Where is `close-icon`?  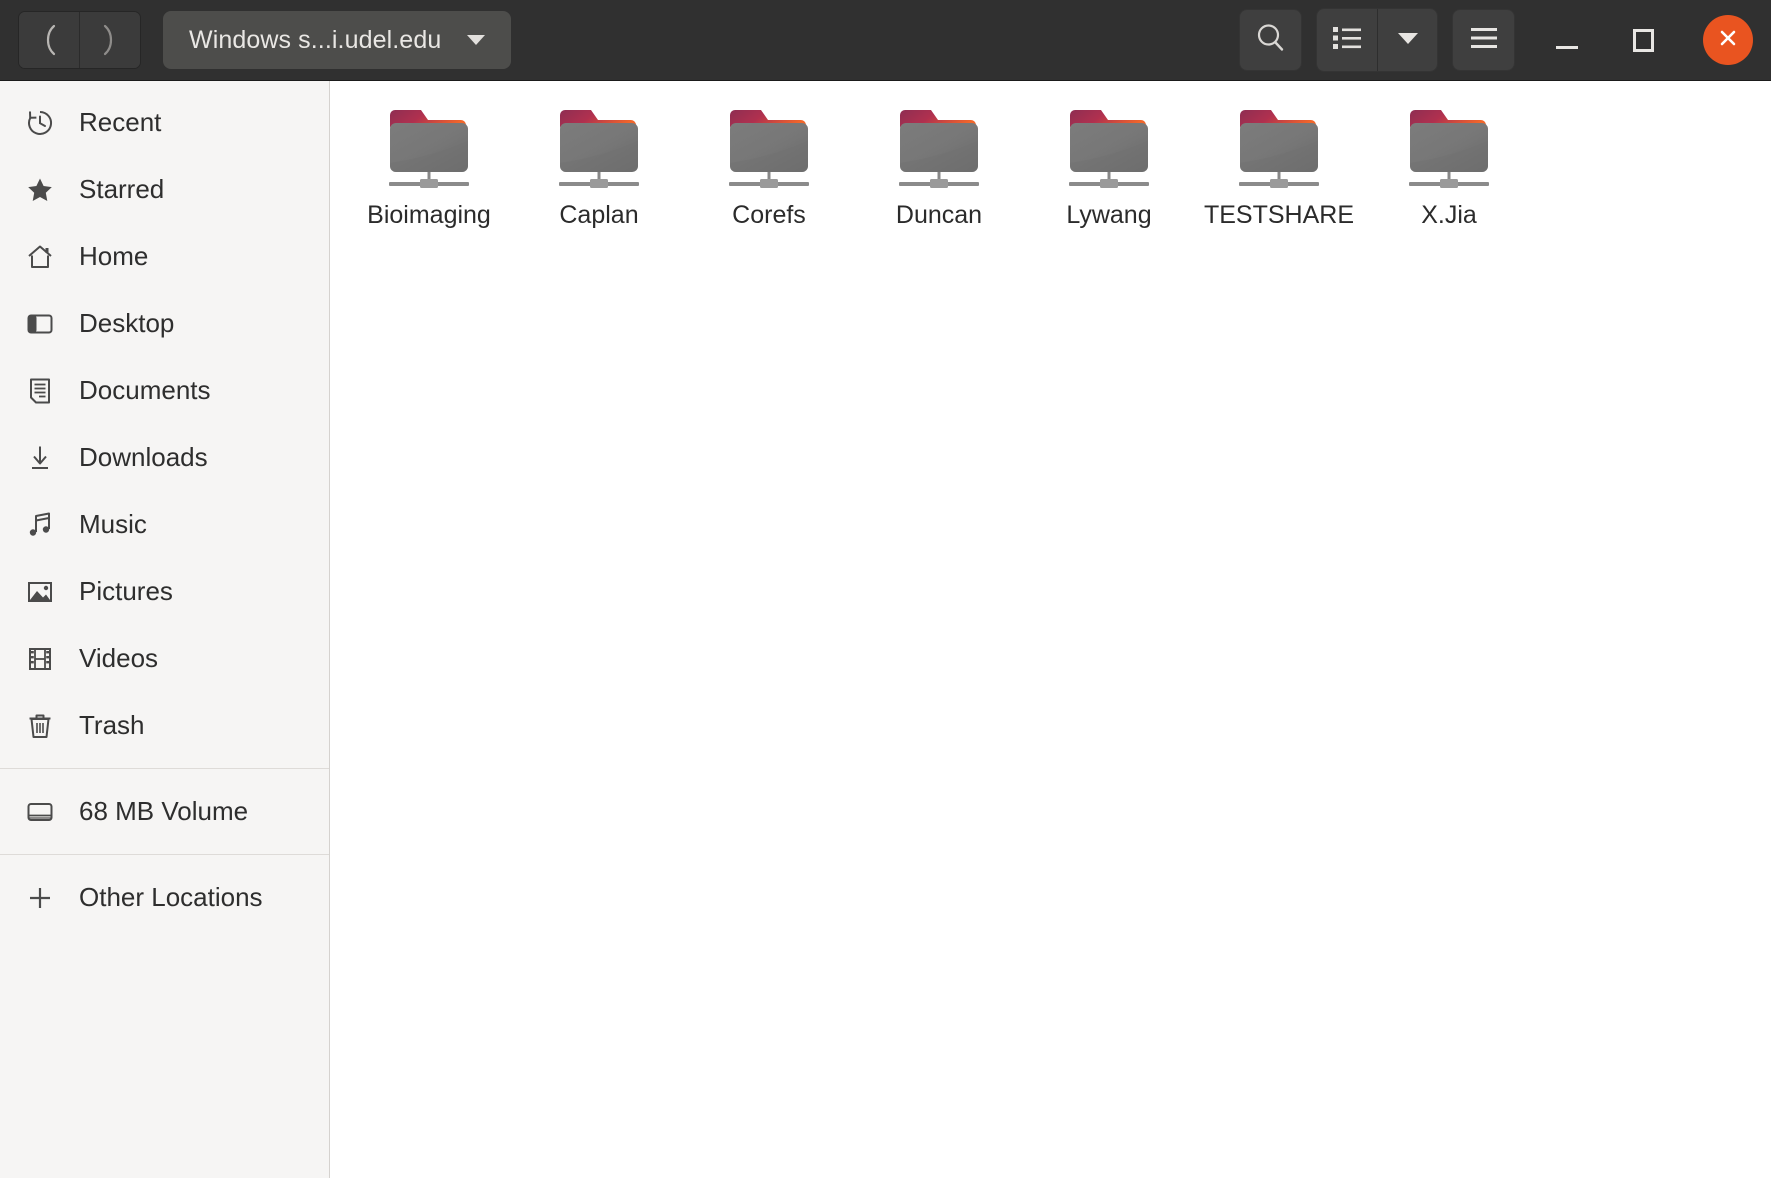 close-icon is located at coordinates (1728, 40).